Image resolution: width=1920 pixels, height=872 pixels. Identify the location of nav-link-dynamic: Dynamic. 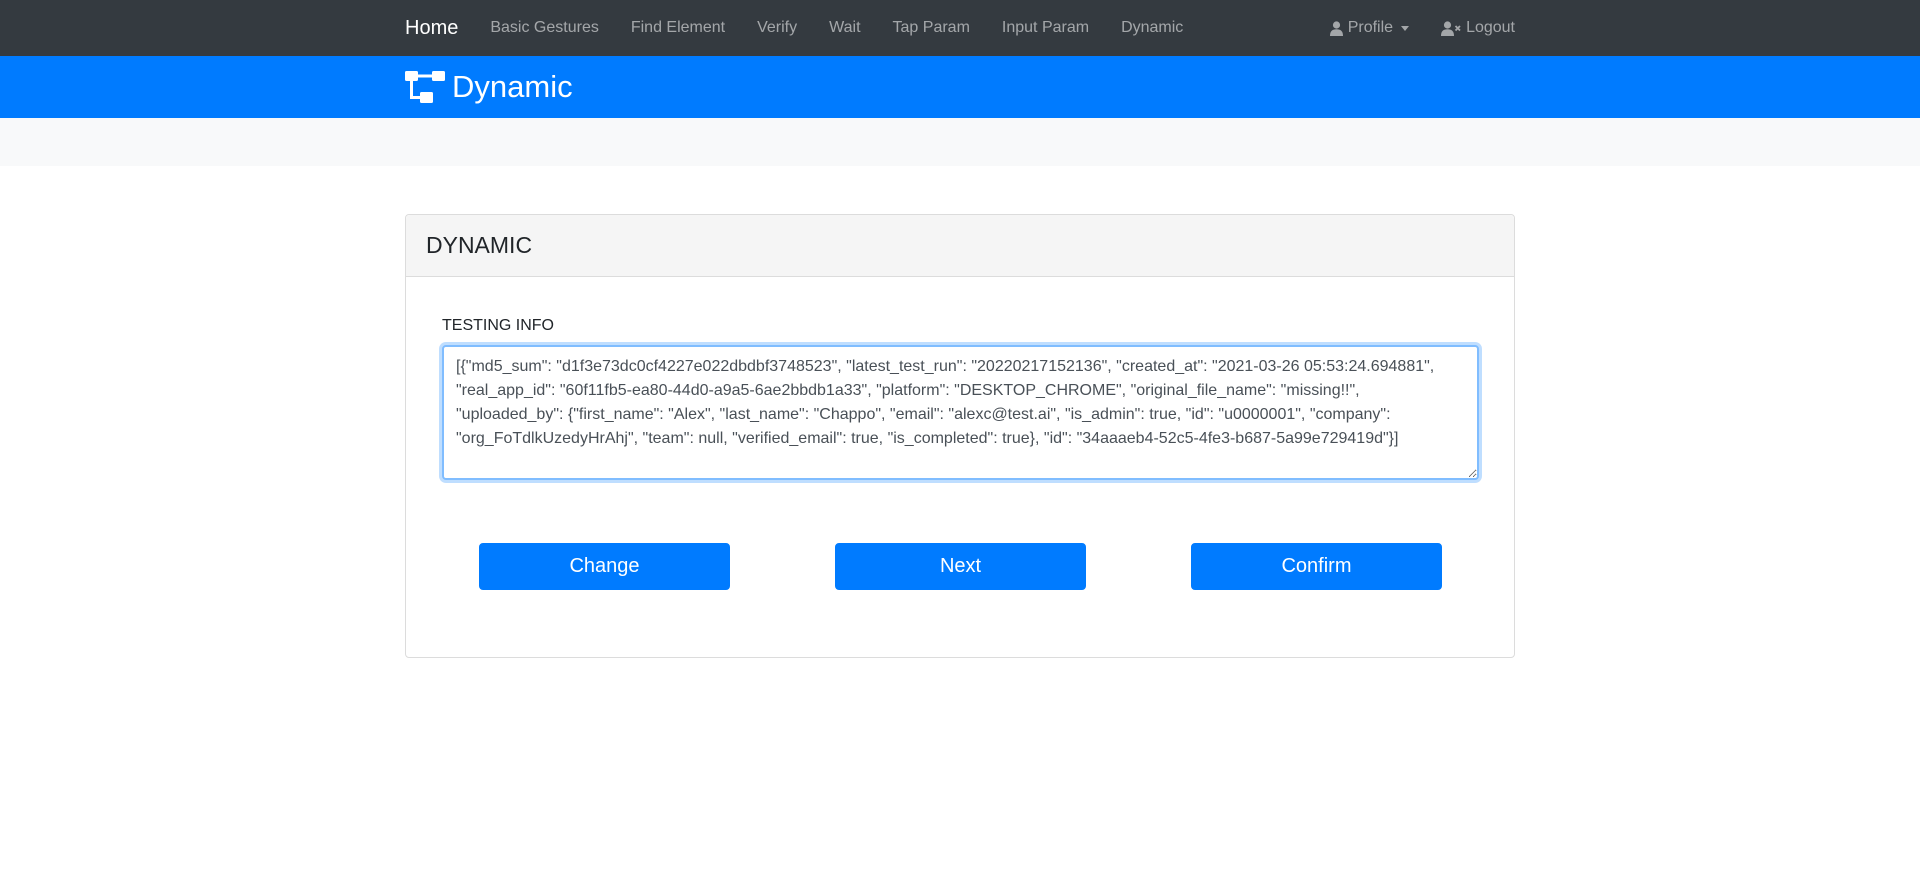
(1152, 28).